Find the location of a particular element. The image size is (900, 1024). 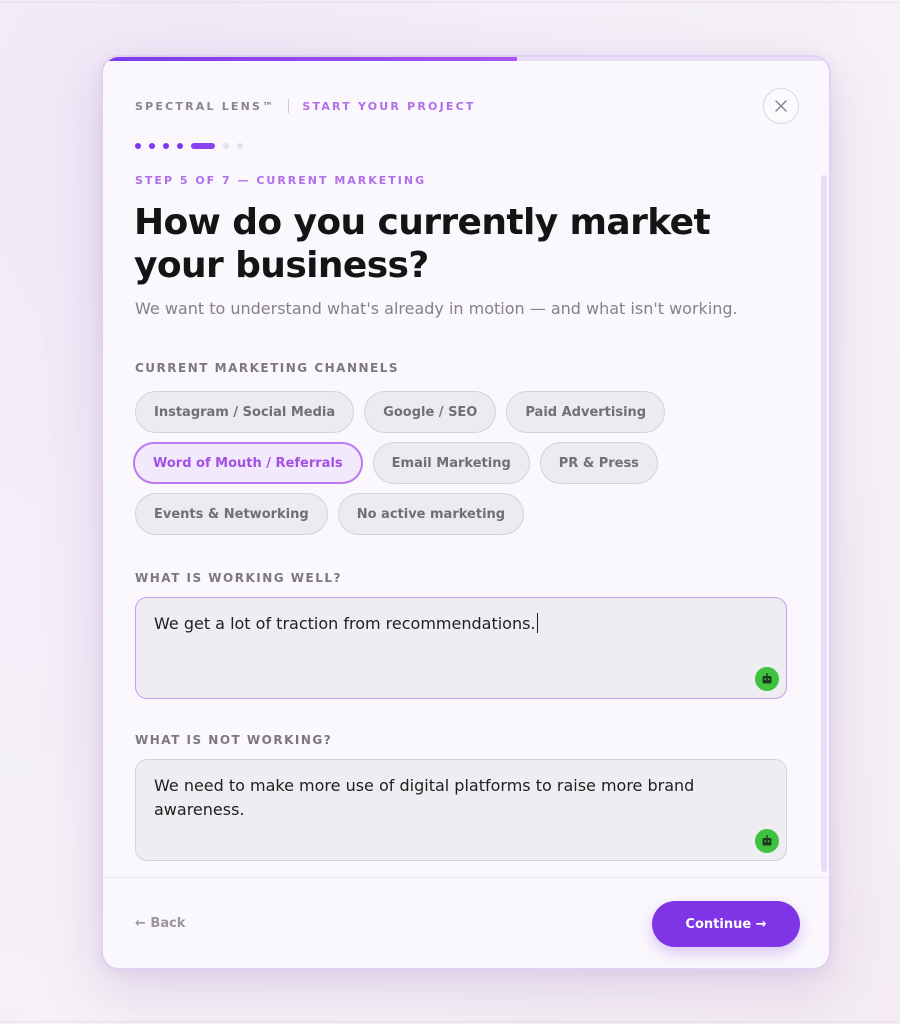

chip-email-marketing: Email Marketing is located at coordinates (451, 463).